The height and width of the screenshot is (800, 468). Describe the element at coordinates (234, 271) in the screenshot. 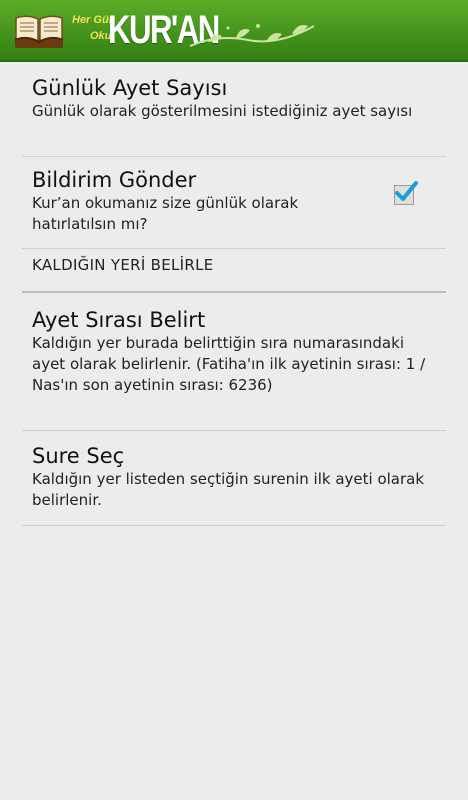

I see `category-header: KALDIĞIN YERİ BELİRLE` at that location.